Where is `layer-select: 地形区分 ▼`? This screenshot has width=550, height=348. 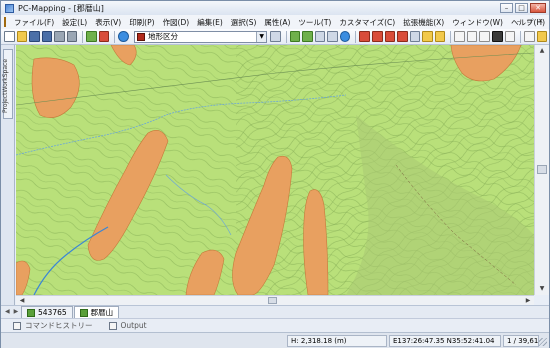
layer-select: 地形区分 ▼ is located at coordinates (200, 36).